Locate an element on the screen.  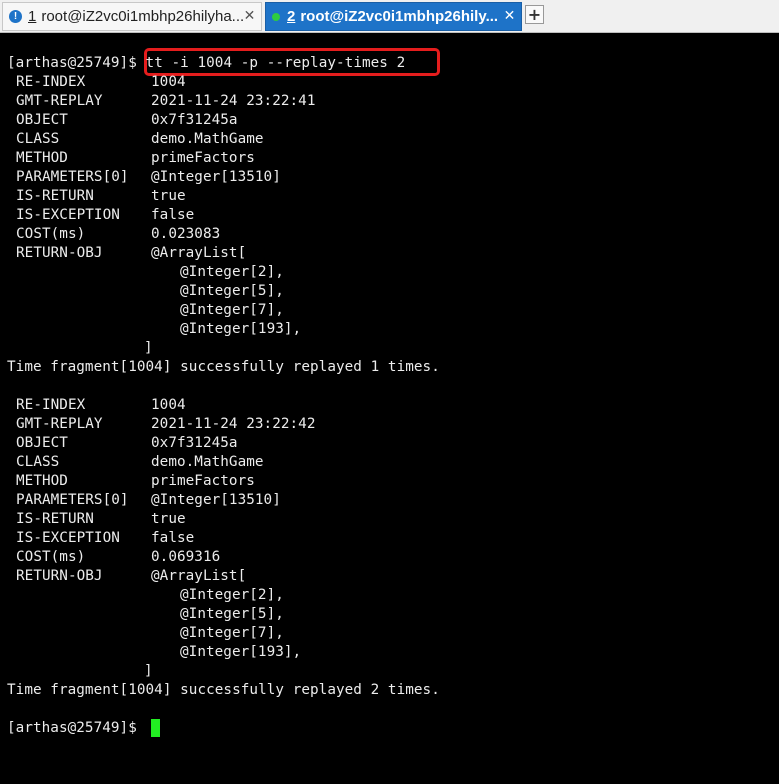
add-tab-button: + is located at coordinates (534, 14).